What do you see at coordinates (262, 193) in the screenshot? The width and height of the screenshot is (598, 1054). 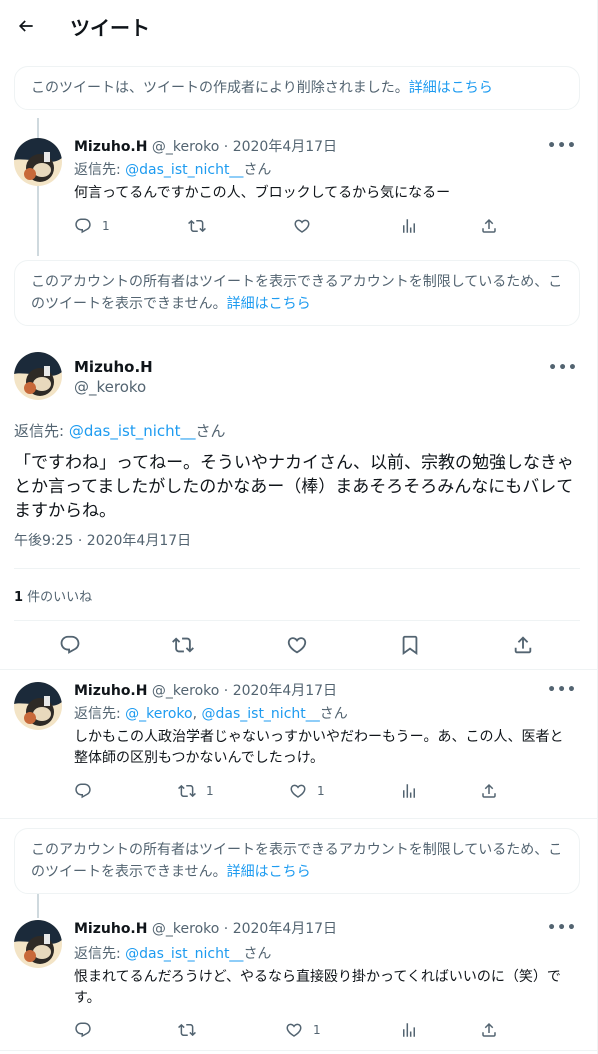 I see `tweet-text: 何言ってるんですかこの人、ブロックしてるから気になるー` at bounding box center [262, 193].